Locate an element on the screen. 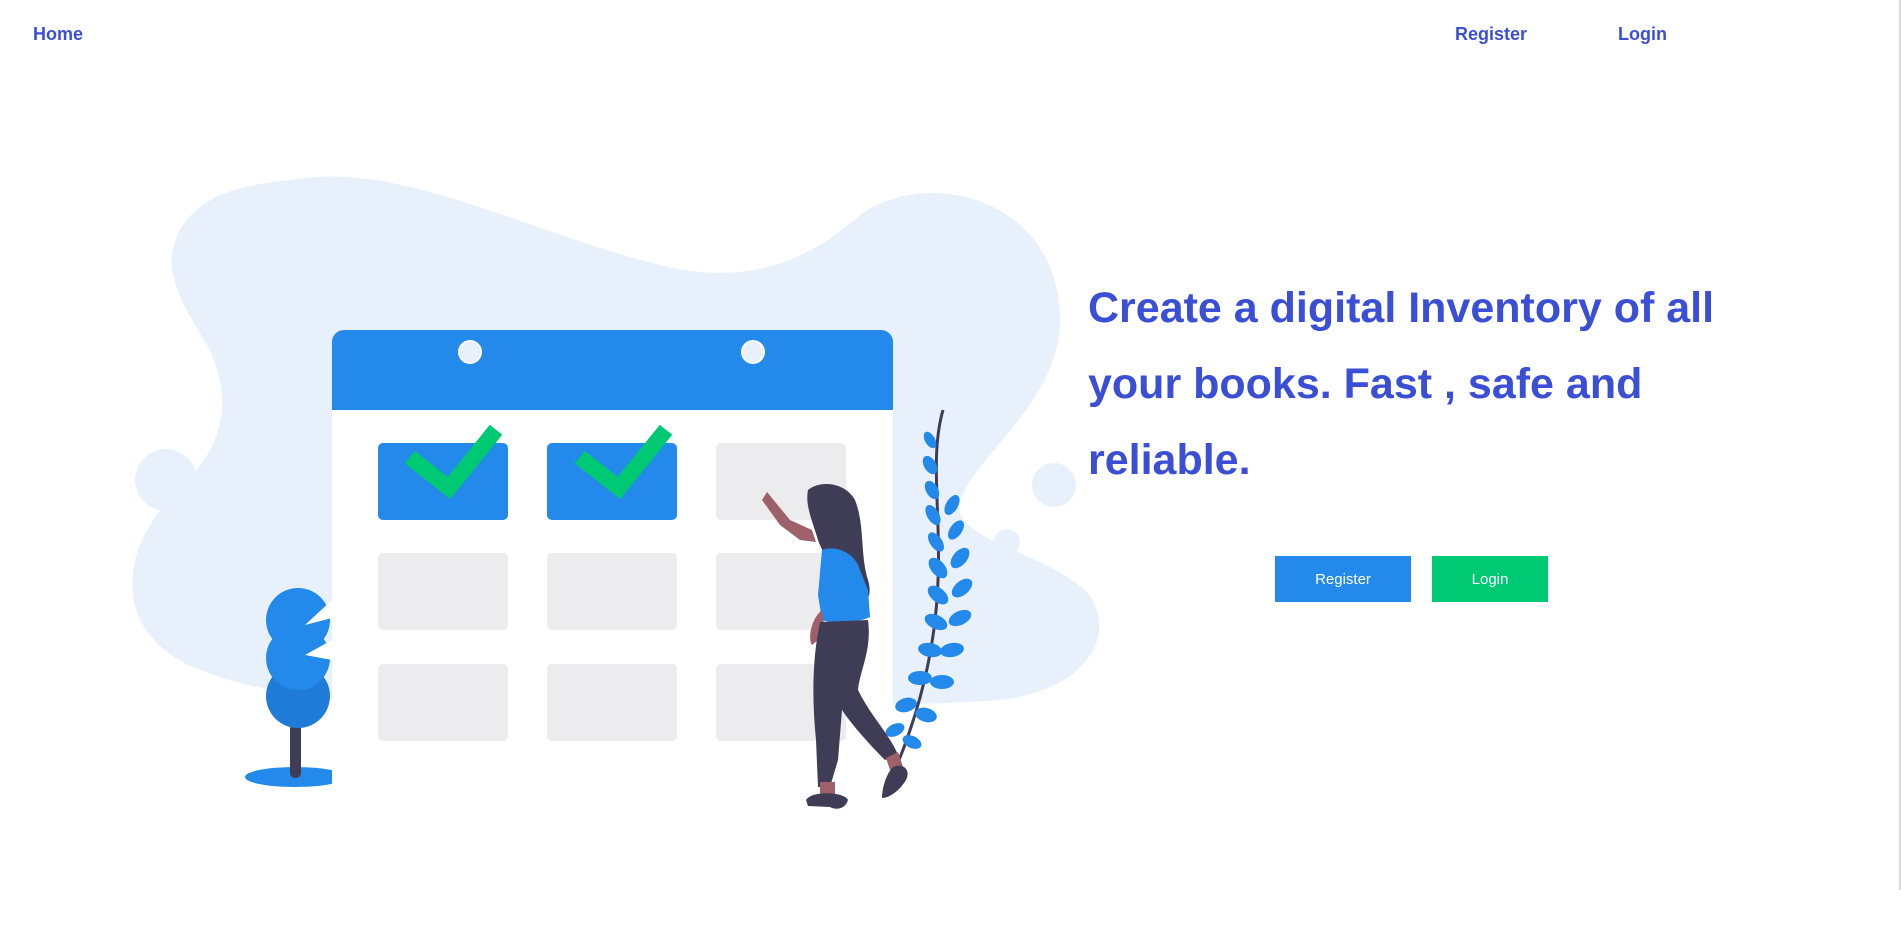 The image size is (1901, 946). nav-register-link: Register is located at coordinates (1491, 34).